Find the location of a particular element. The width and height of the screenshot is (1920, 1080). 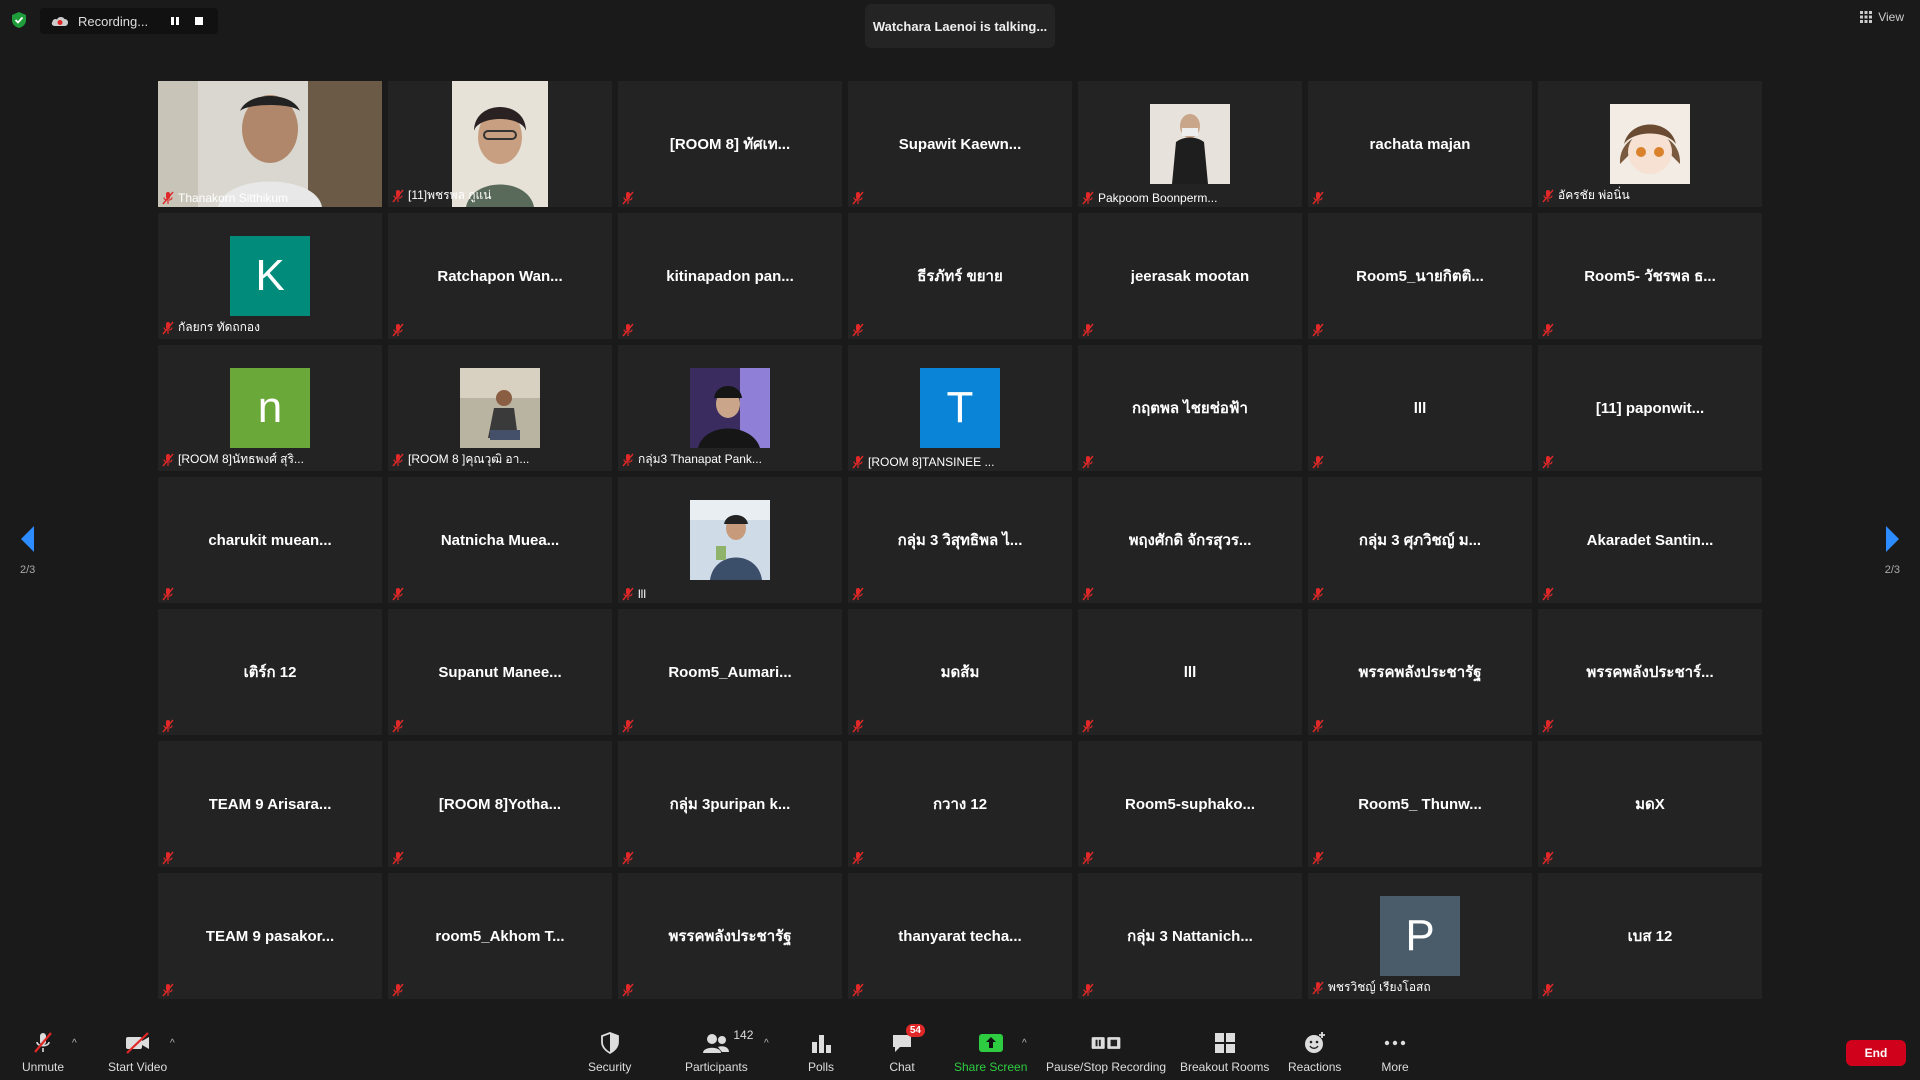

participant-tile: [11]พชรพล กูแน่ is located at coordinates (500, 144).